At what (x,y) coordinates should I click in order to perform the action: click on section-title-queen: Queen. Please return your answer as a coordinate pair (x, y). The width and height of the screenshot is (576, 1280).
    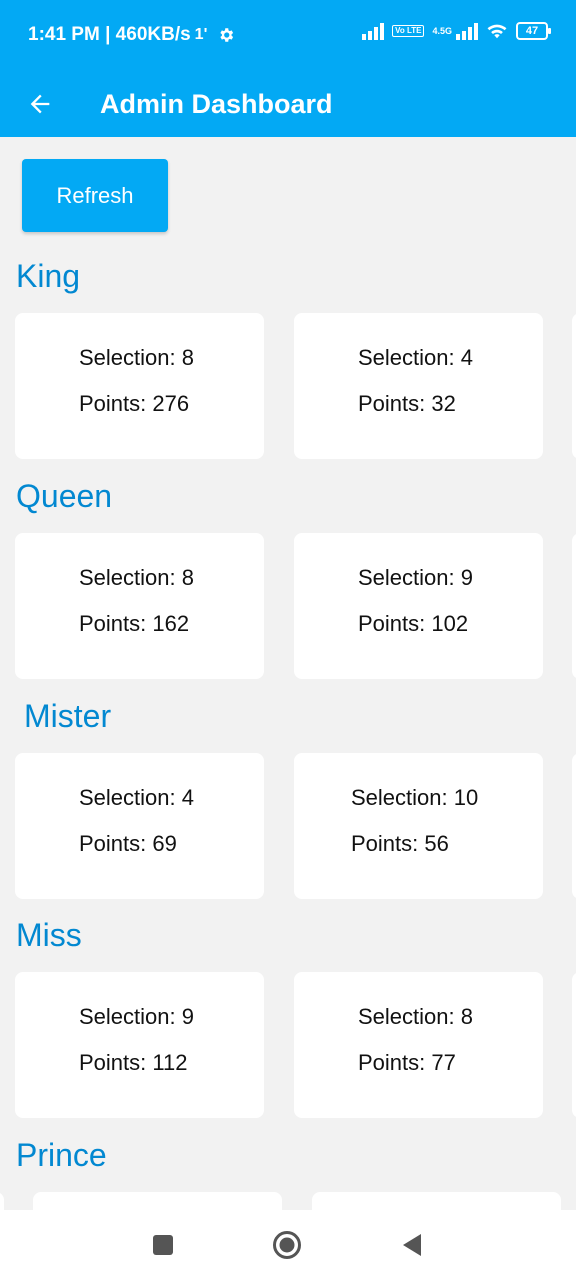
    Looking at the image, I should click on (64, 496).